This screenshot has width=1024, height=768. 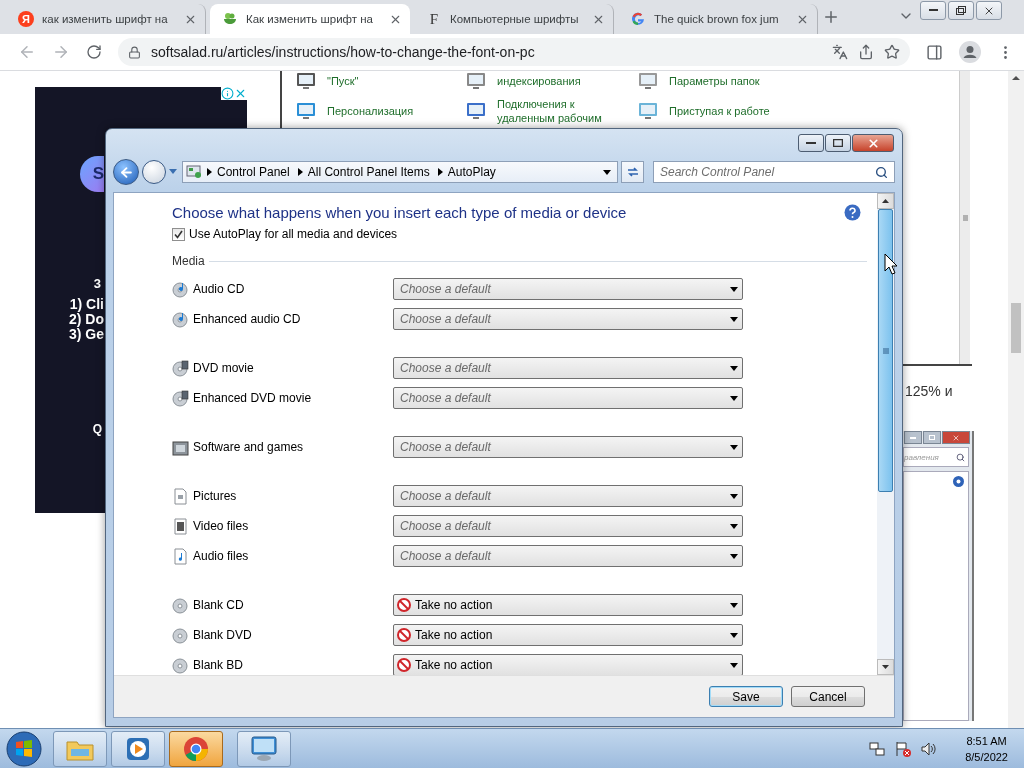 I want to click on side-panel-icon, so click(x=934, y=52).